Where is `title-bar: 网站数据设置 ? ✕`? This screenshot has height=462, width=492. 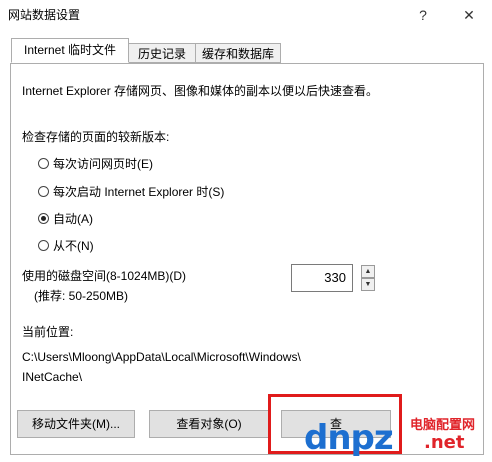
title-bar: 网站数据设置 ? ✕ is located at coordinates (246, 15).